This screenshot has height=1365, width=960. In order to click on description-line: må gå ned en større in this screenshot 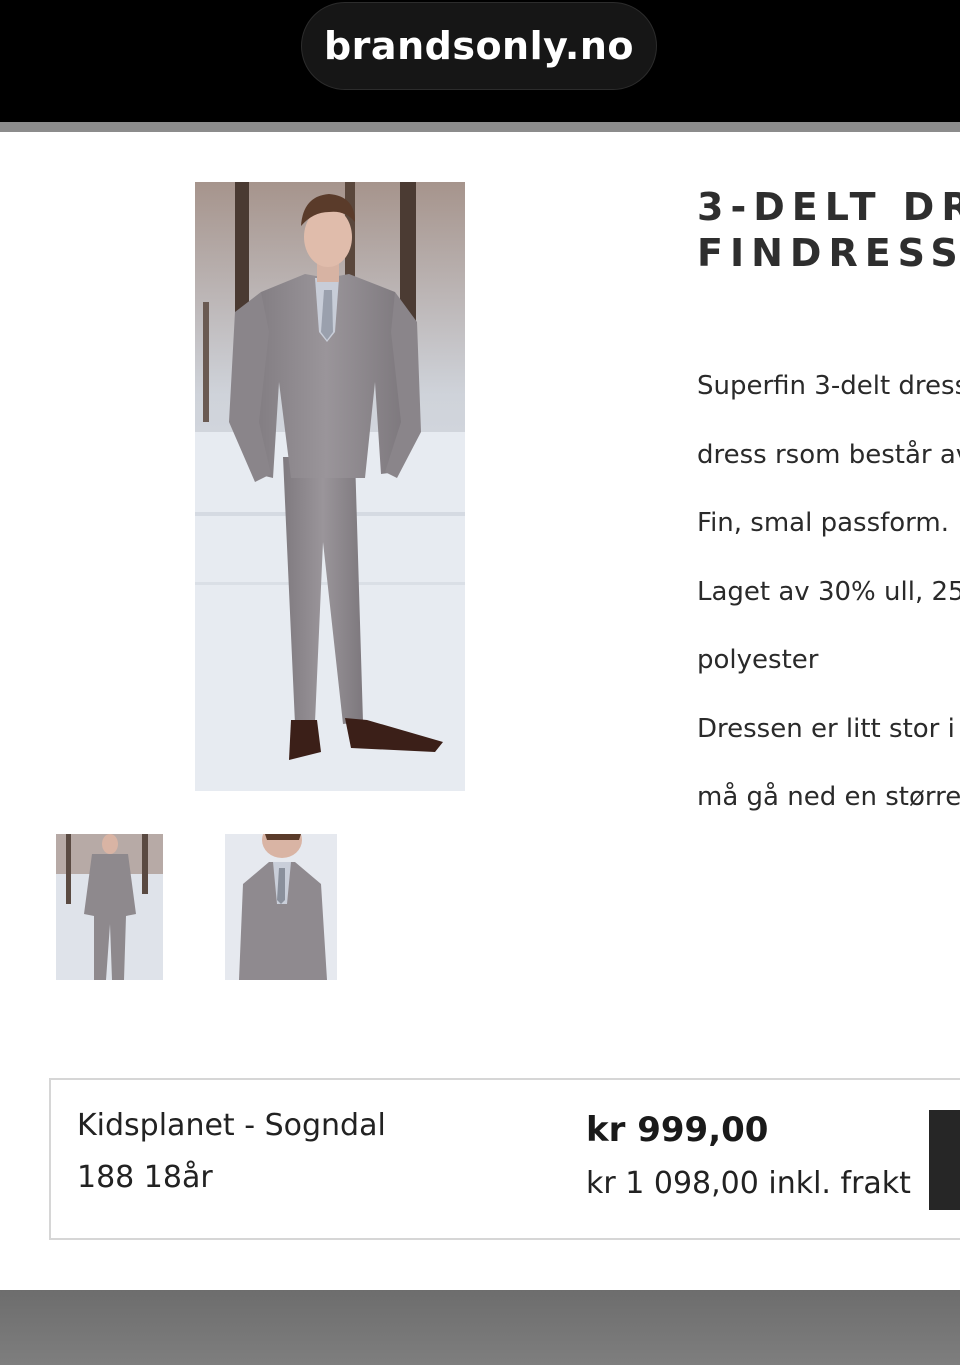, I will do `click(828, 797)`.